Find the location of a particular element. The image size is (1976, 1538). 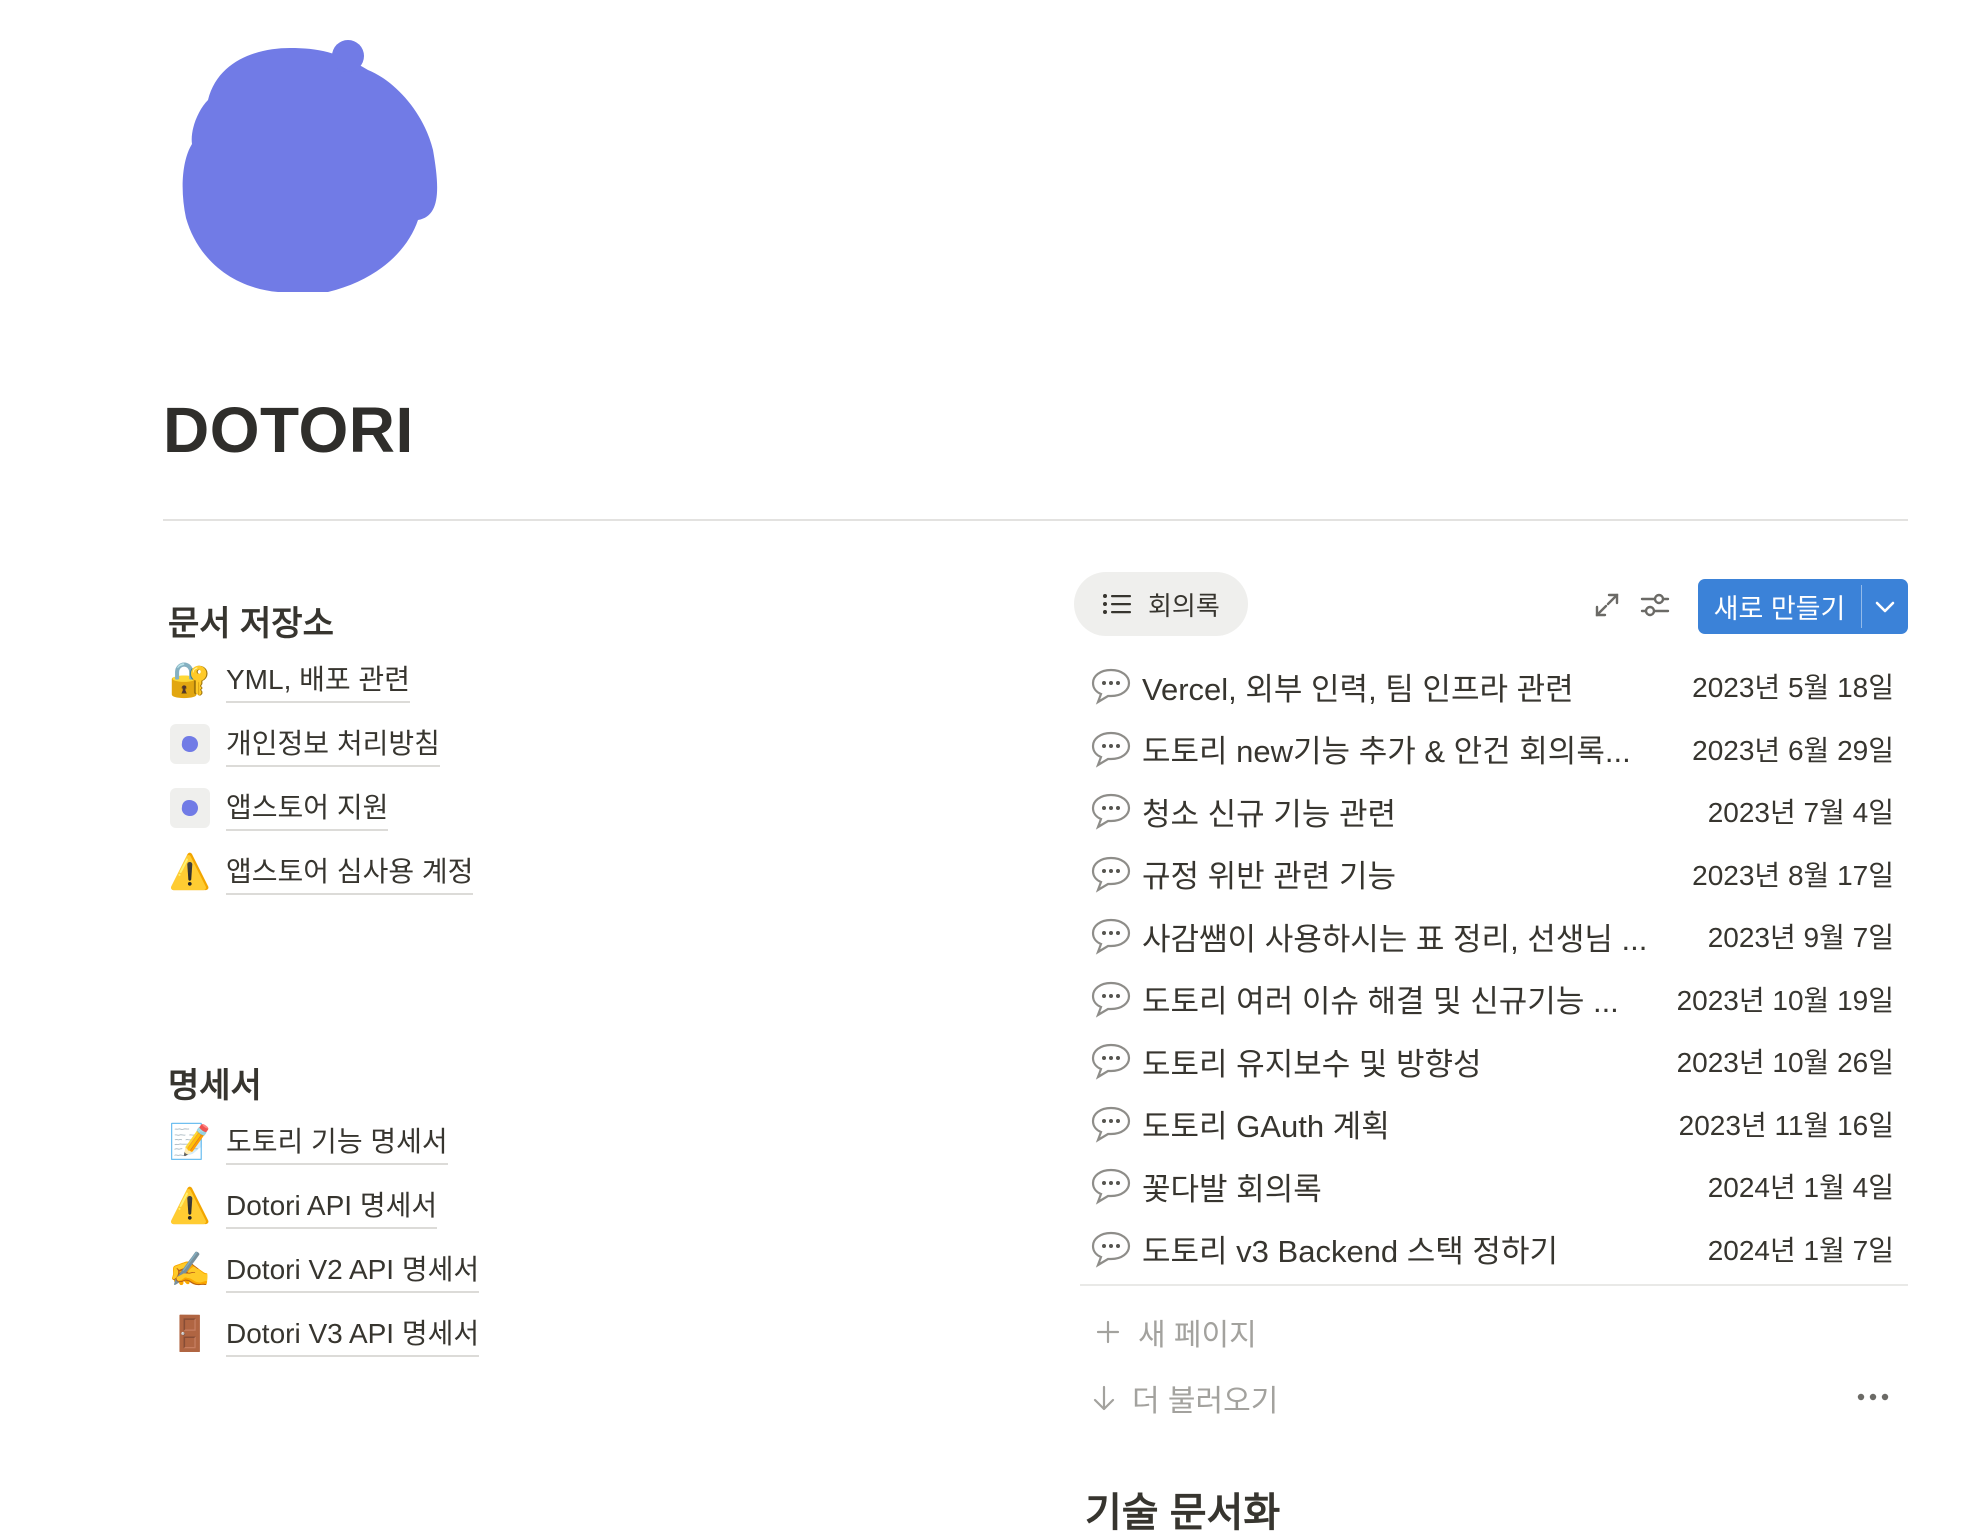

arrow-down-icon is located at coordinates (1104, 1398).